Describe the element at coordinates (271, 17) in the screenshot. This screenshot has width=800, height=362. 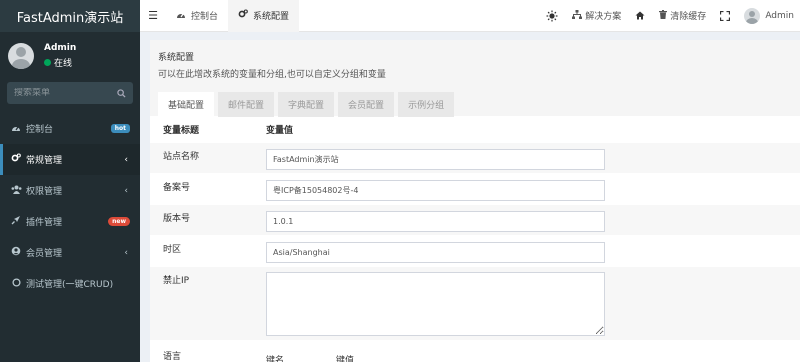
I see `tab-label: 系统配置` at that location.